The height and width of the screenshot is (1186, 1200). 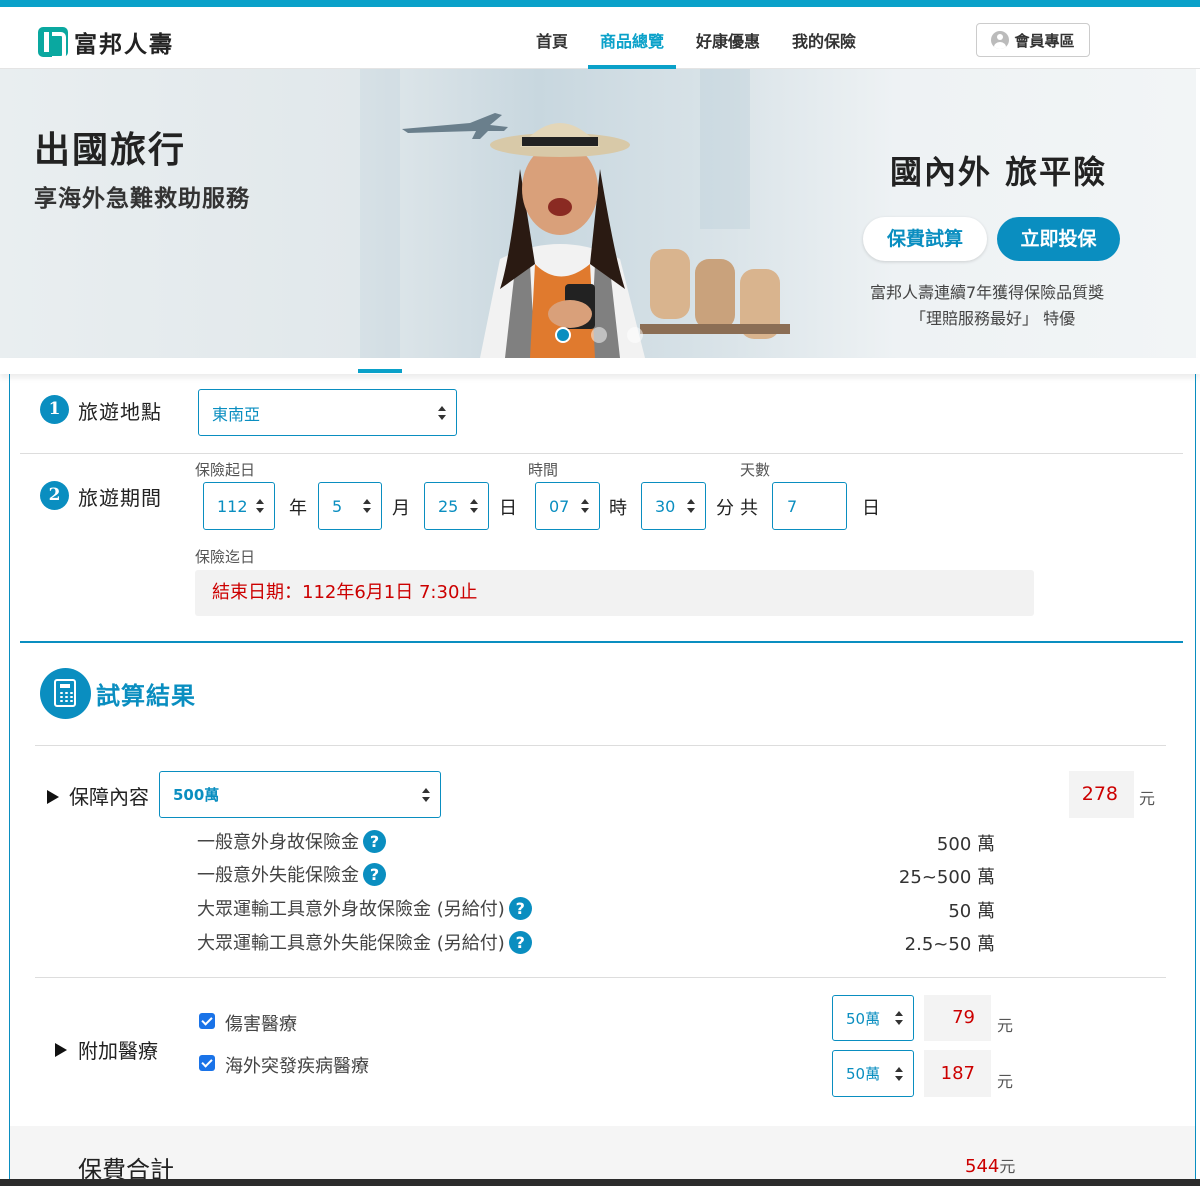 What do you see at coordinates (1147, 798) in the screenshot?
I see `coverage-currency: 元` at bounding box center [1147, 798].